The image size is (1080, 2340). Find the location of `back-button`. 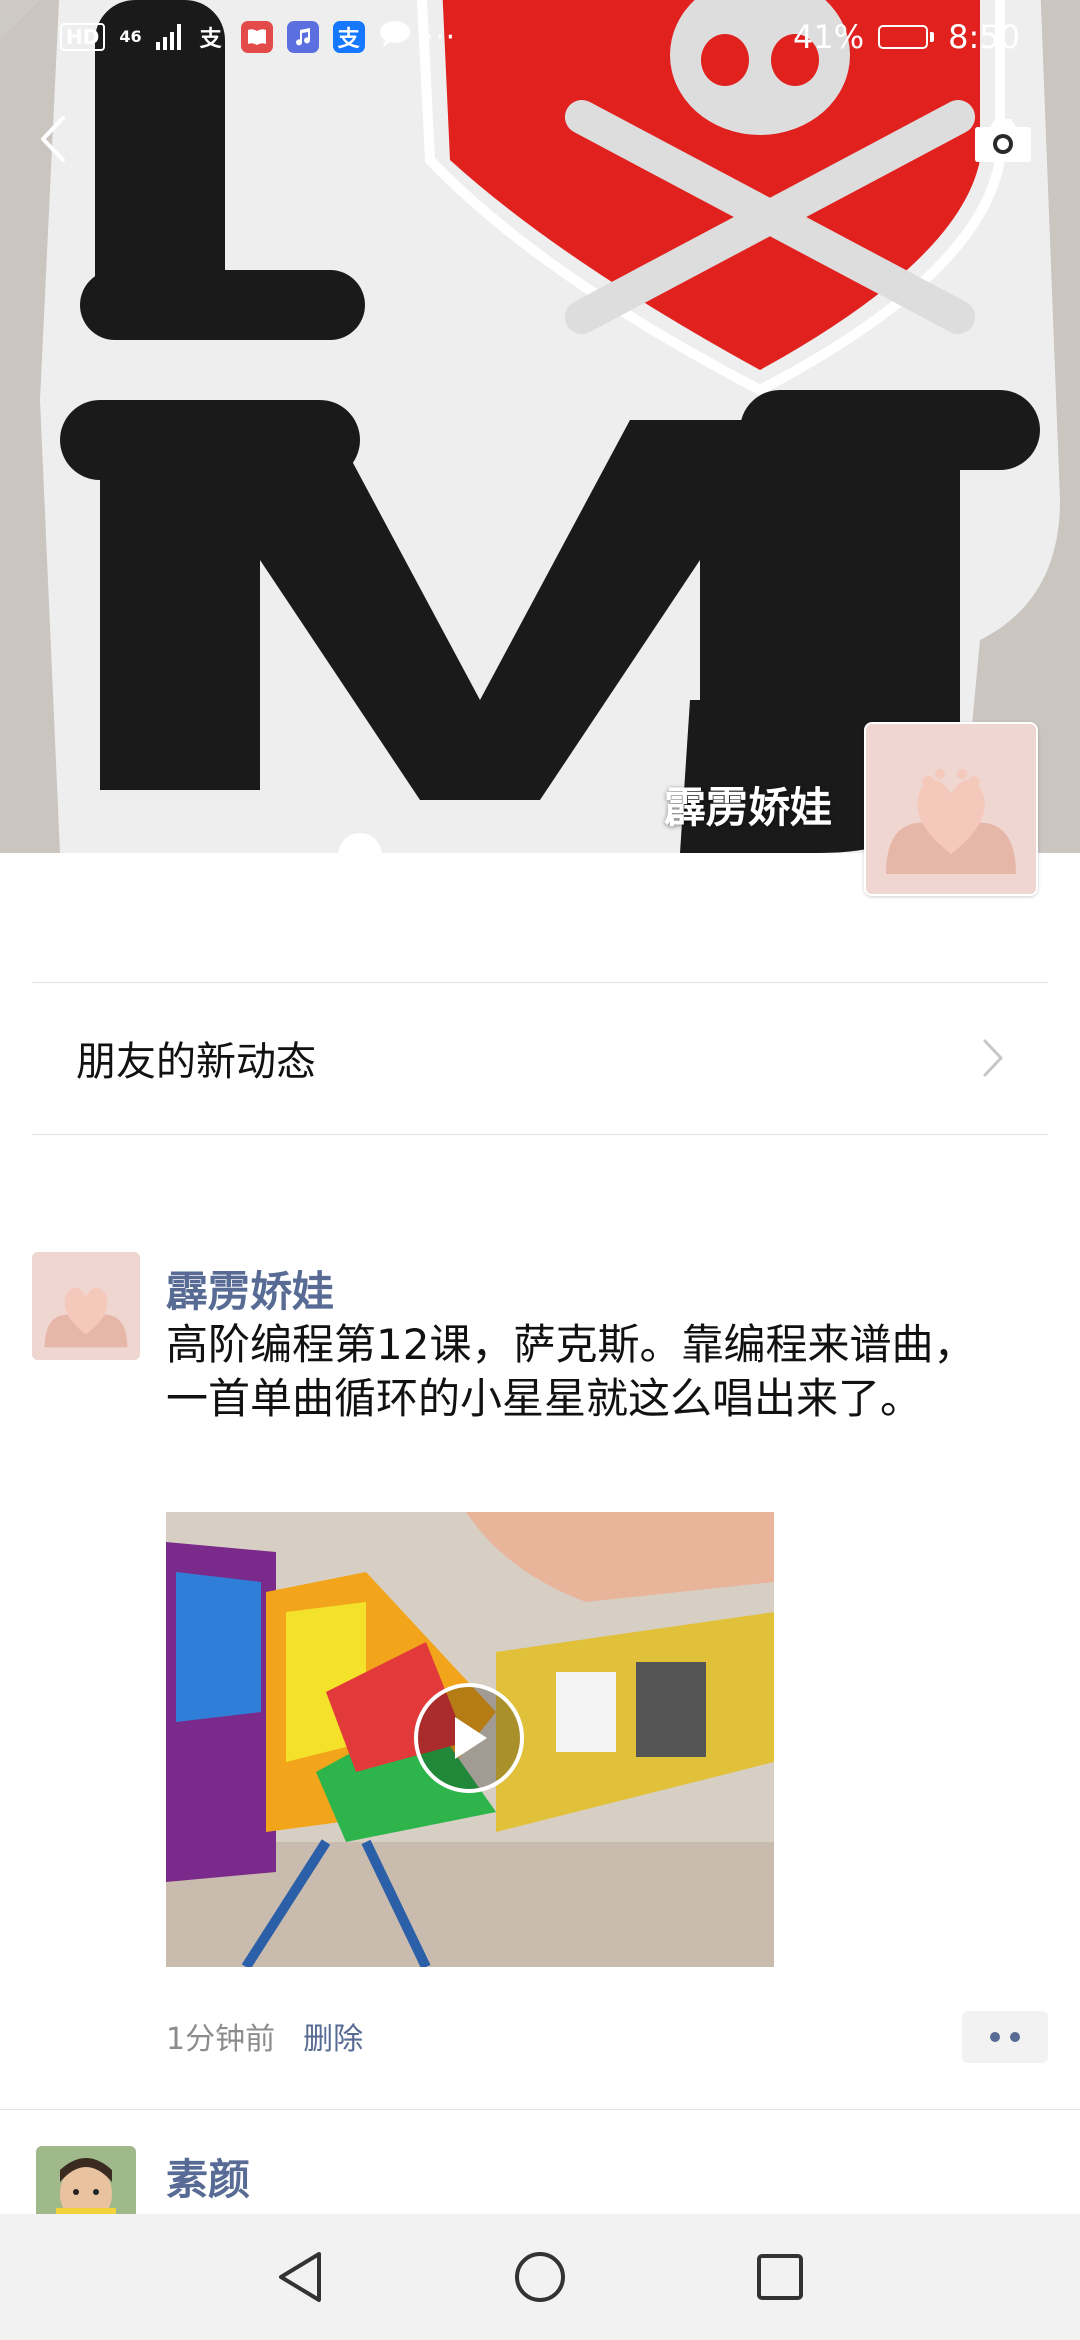

back-button is located at coordinates (52, 139).